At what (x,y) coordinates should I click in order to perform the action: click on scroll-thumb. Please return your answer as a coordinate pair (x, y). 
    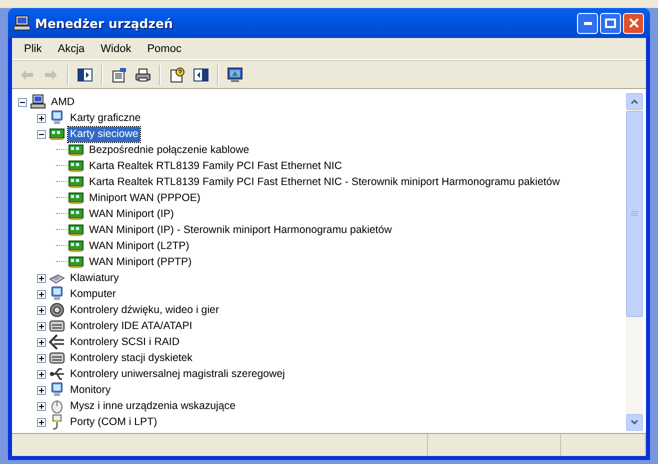
    Looking at the image, I should click on (634, 214).